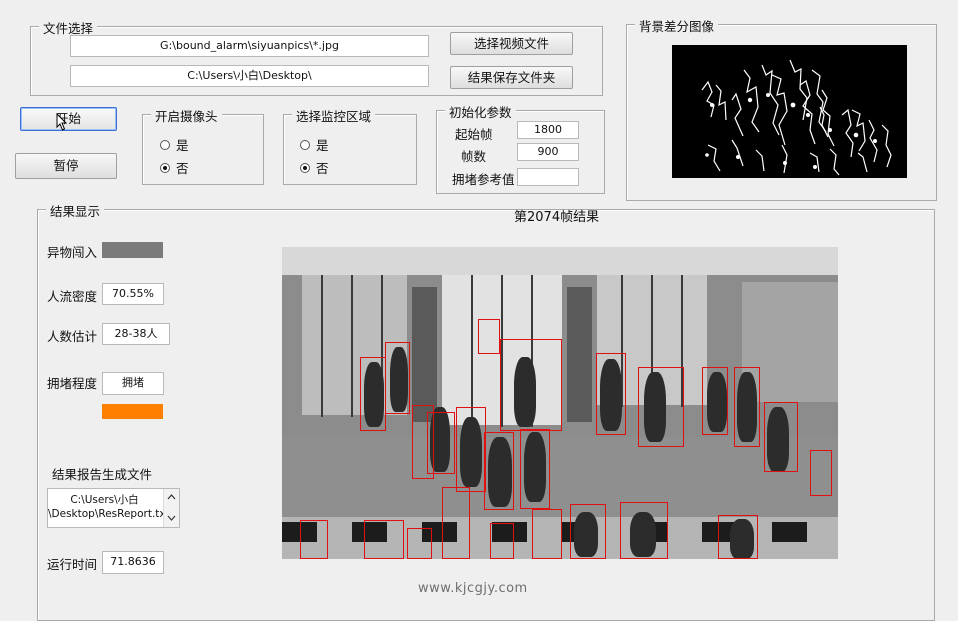 The image size is (958, 621). Describe the element at coordinates (75, 210) in the screenshot. I see `results-legend: 结果显示` at that location.